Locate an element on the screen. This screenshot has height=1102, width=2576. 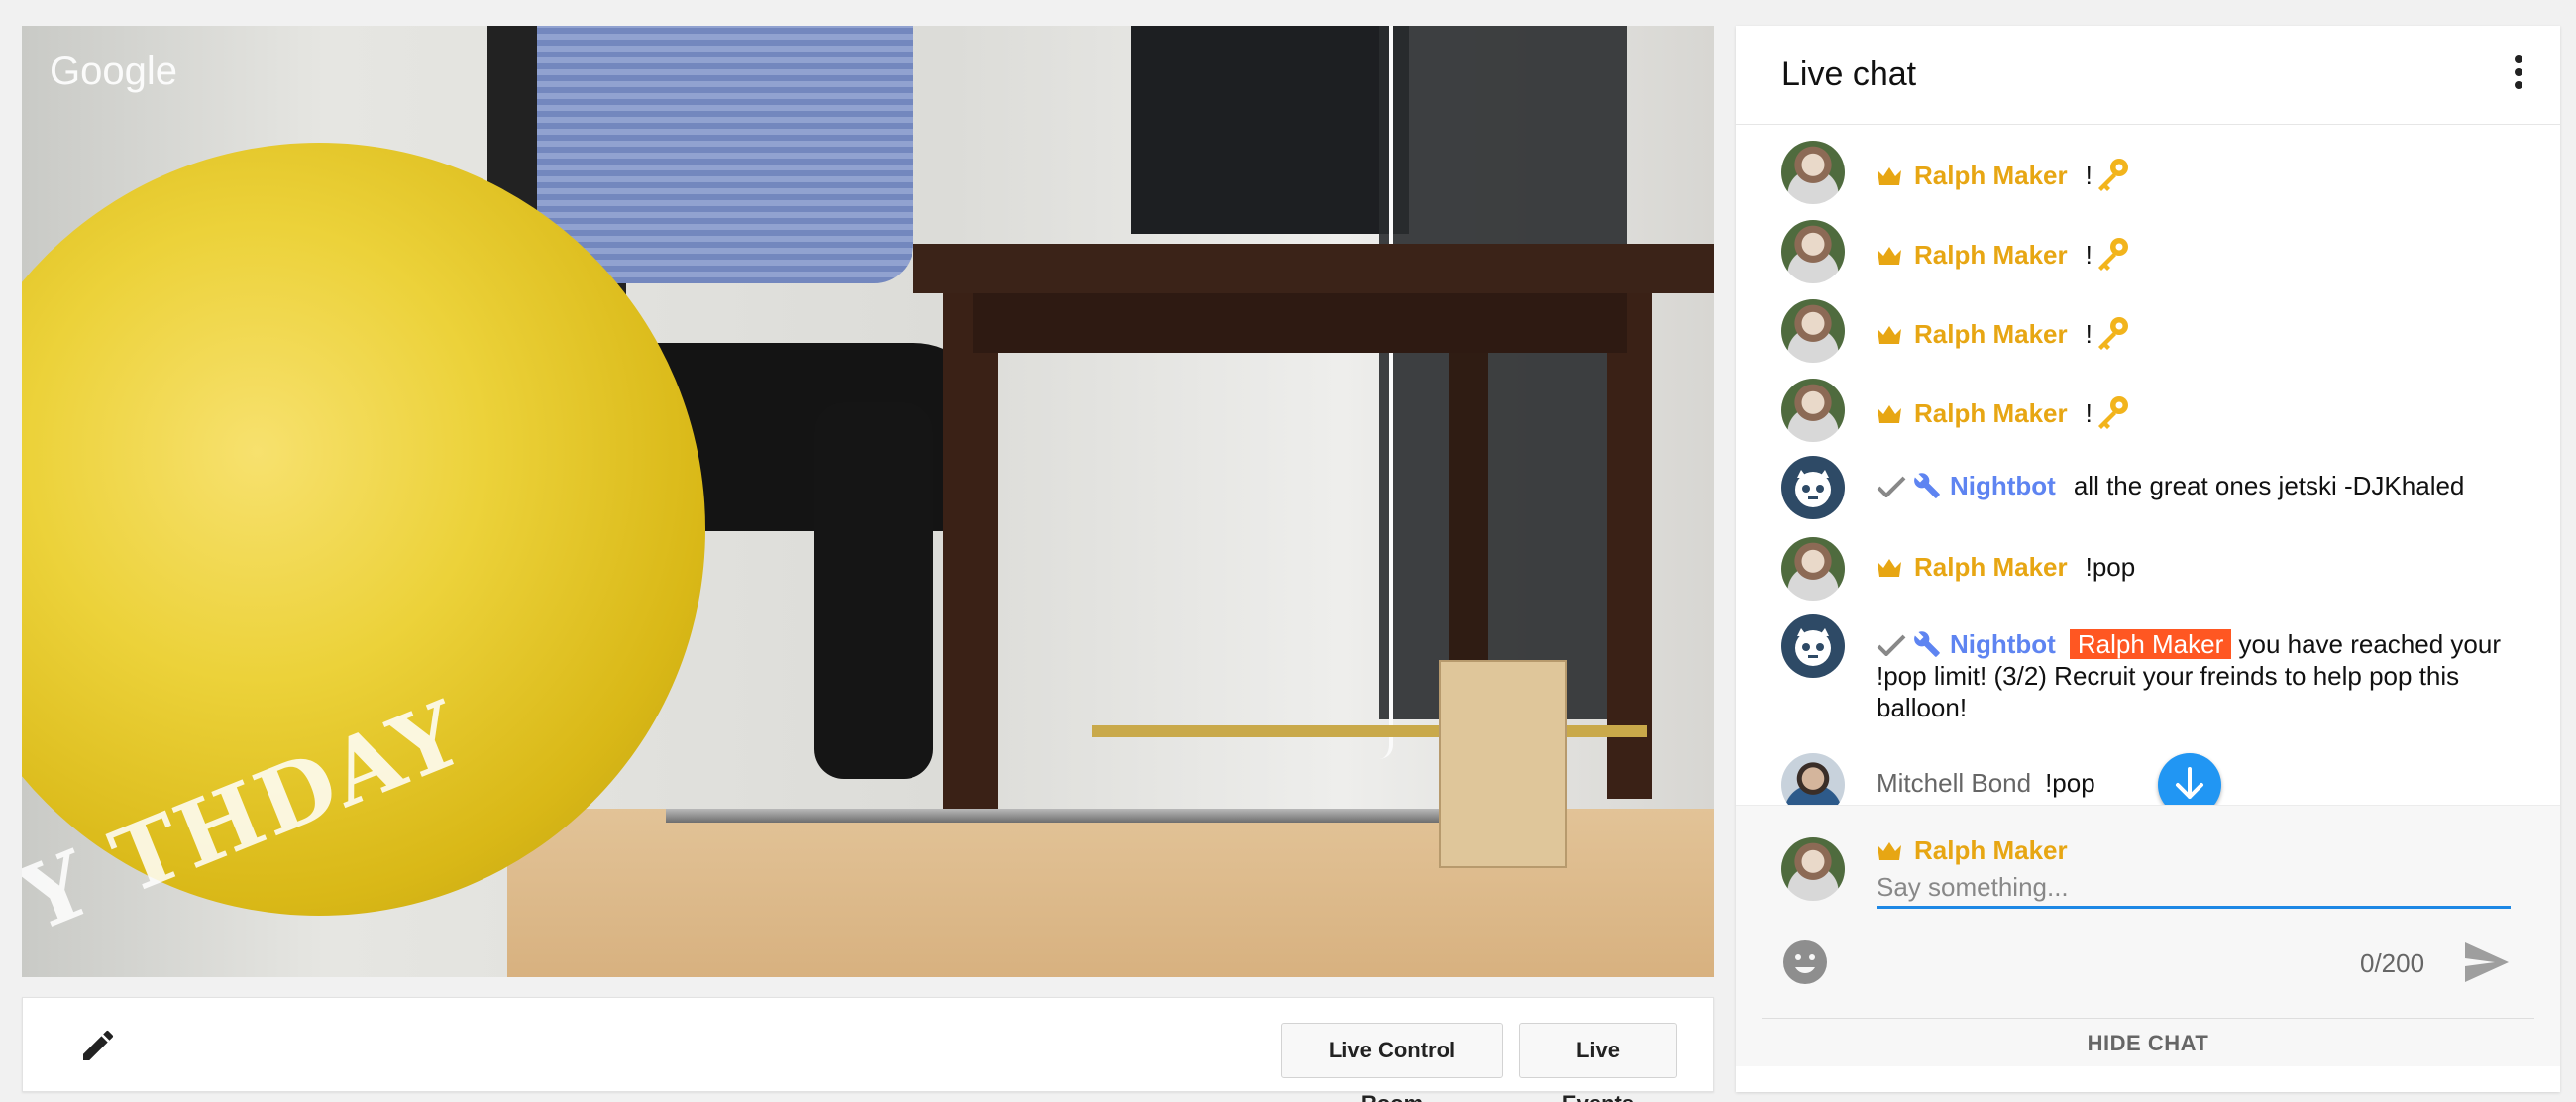
video-threaded-rod is located at coordinates (1072, 816).